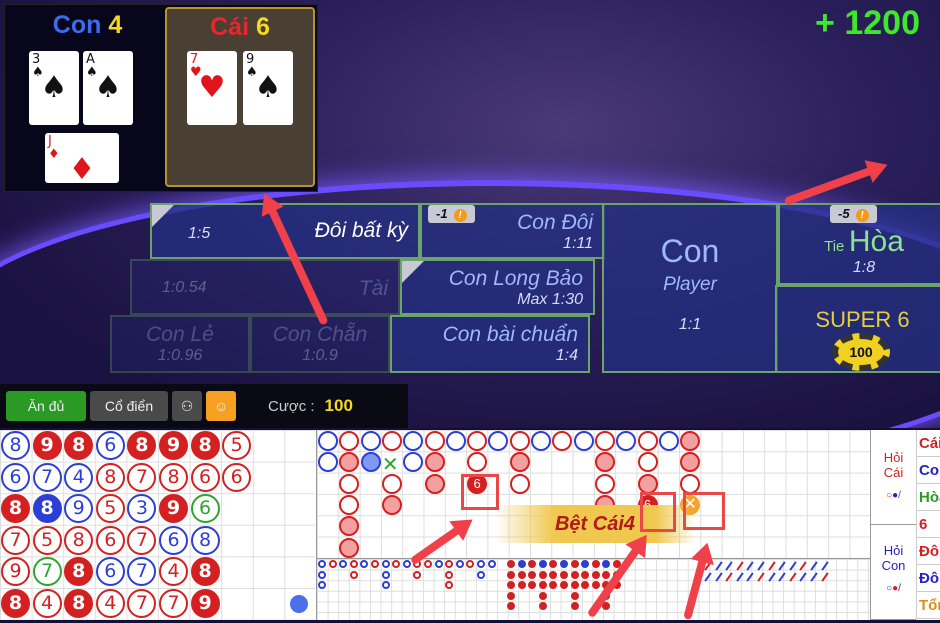 The width and height of the screenshot is (940, 623). I want to click on legend-item: Tổng, so click(928, 605).